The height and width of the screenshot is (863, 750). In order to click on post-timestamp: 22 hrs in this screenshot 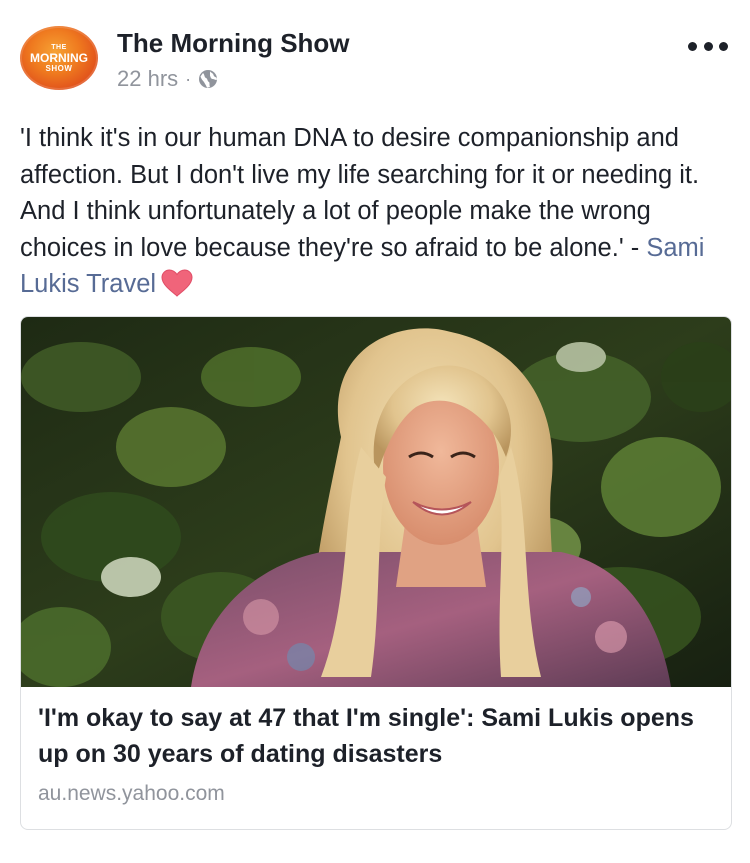, I will do `click(147, 79)`.